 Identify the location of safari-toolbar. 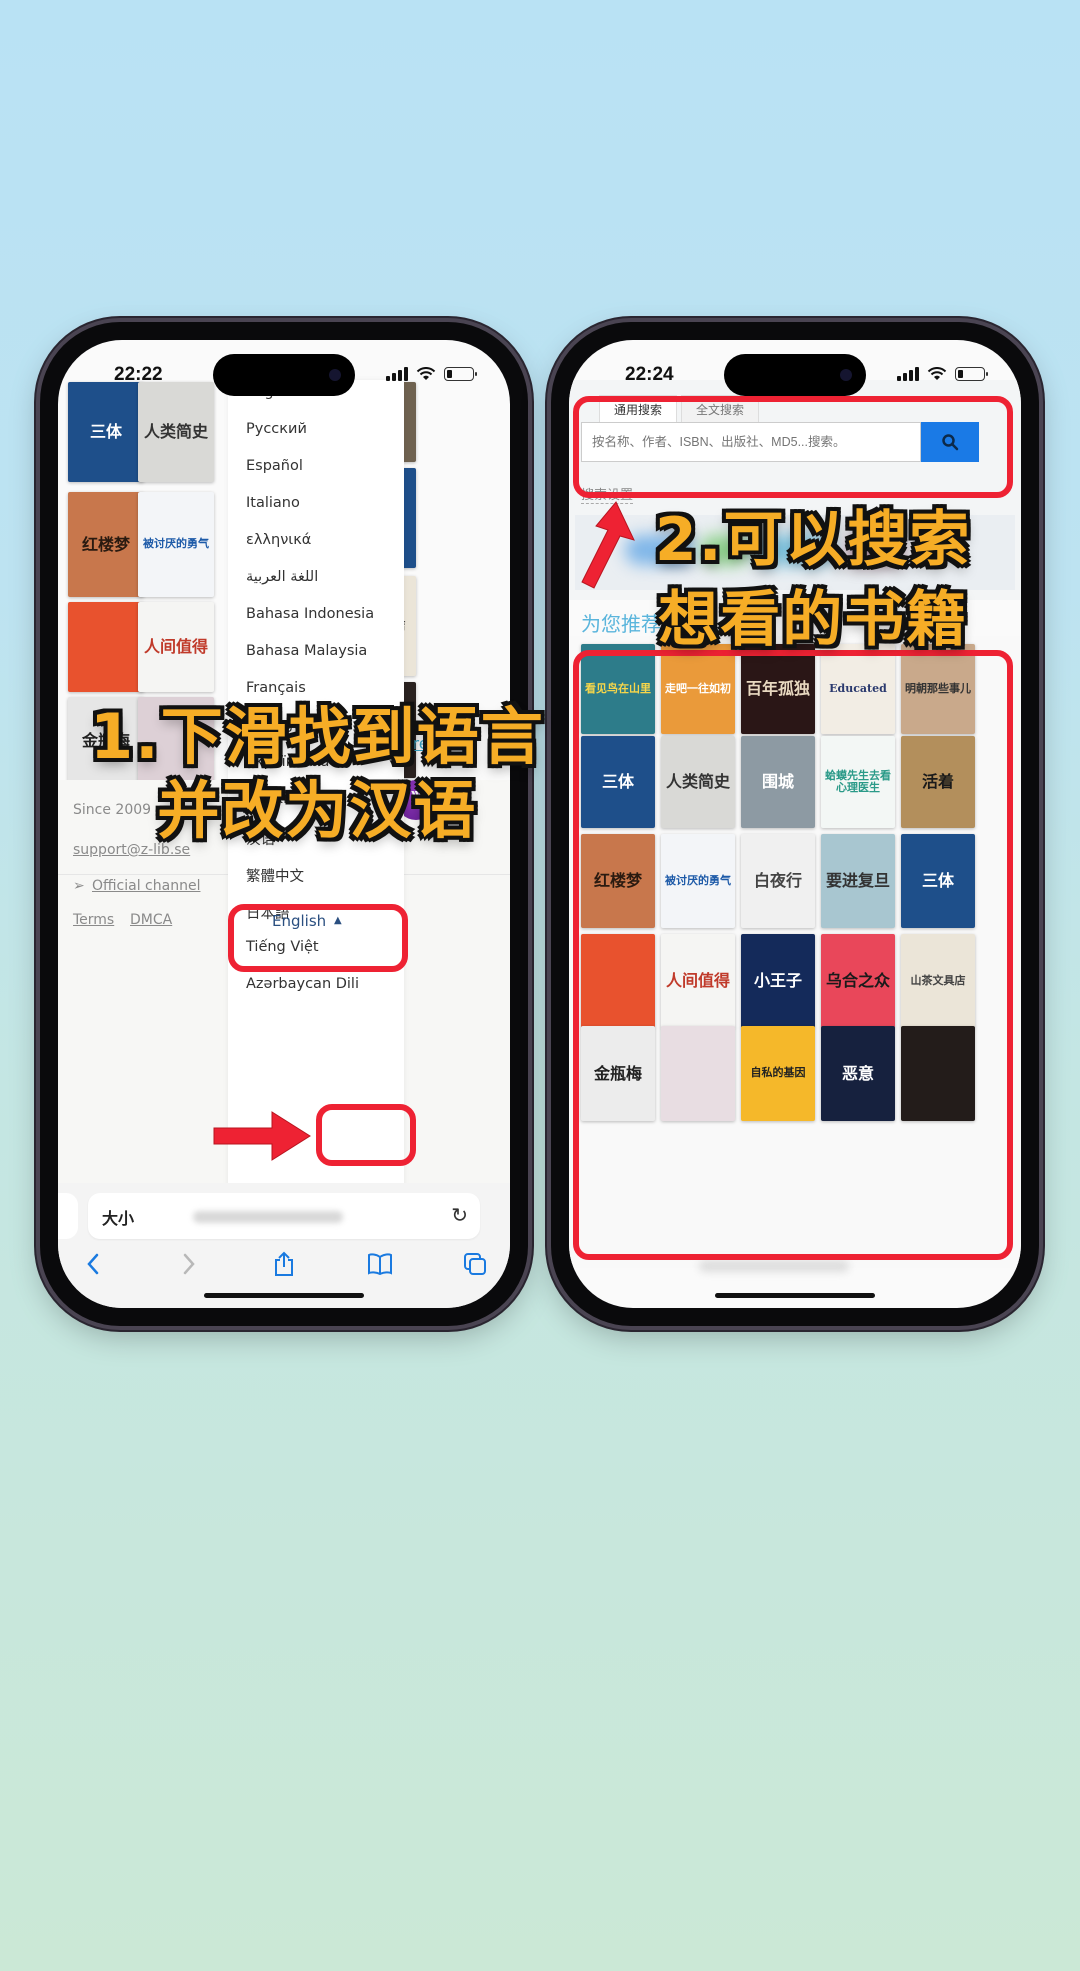
(284, 1267).